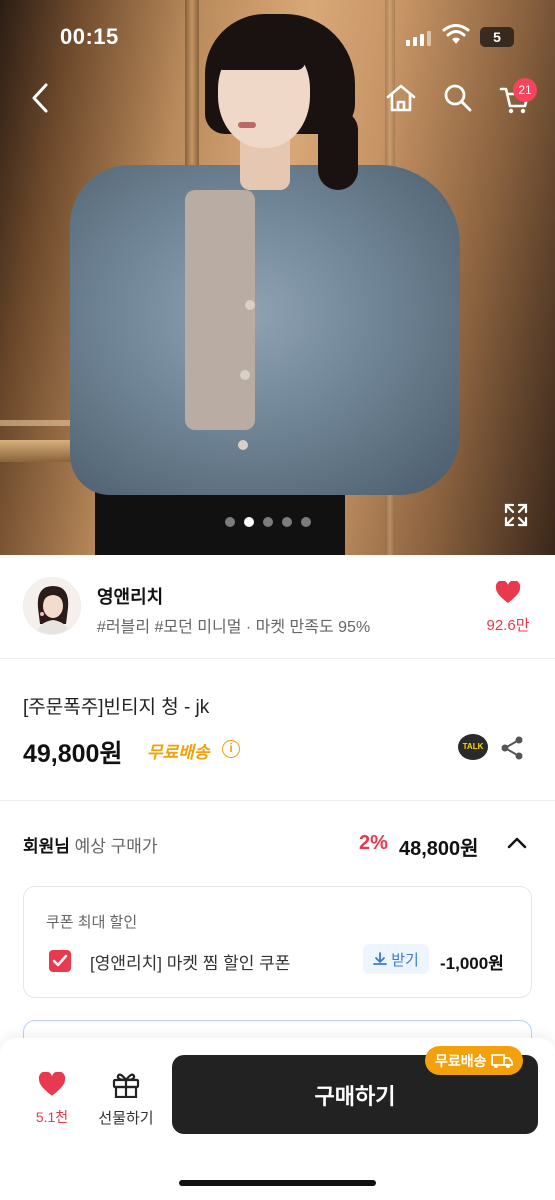 The height and width of the screenshot is (1200, 555). Describe the element at coordinates (508, 625) in the screenshot. I see `shop-like-count: 92.6만` at that location.